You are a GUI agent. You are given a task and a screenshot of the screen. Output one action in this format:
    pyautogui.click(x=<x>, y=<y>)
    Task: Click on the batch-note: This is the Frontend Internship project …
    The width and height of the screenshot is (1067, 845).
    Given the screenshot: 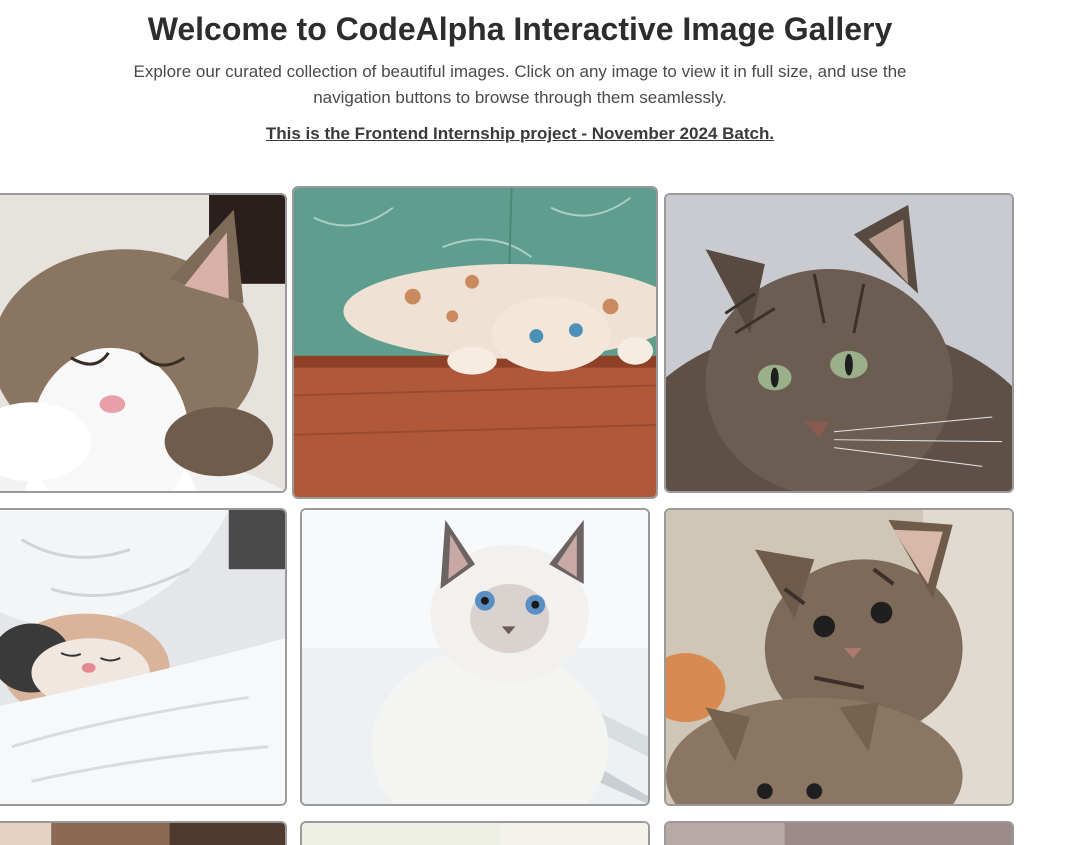 What is the action you would take?
    pyautogui.click(x=520, y=133)
    